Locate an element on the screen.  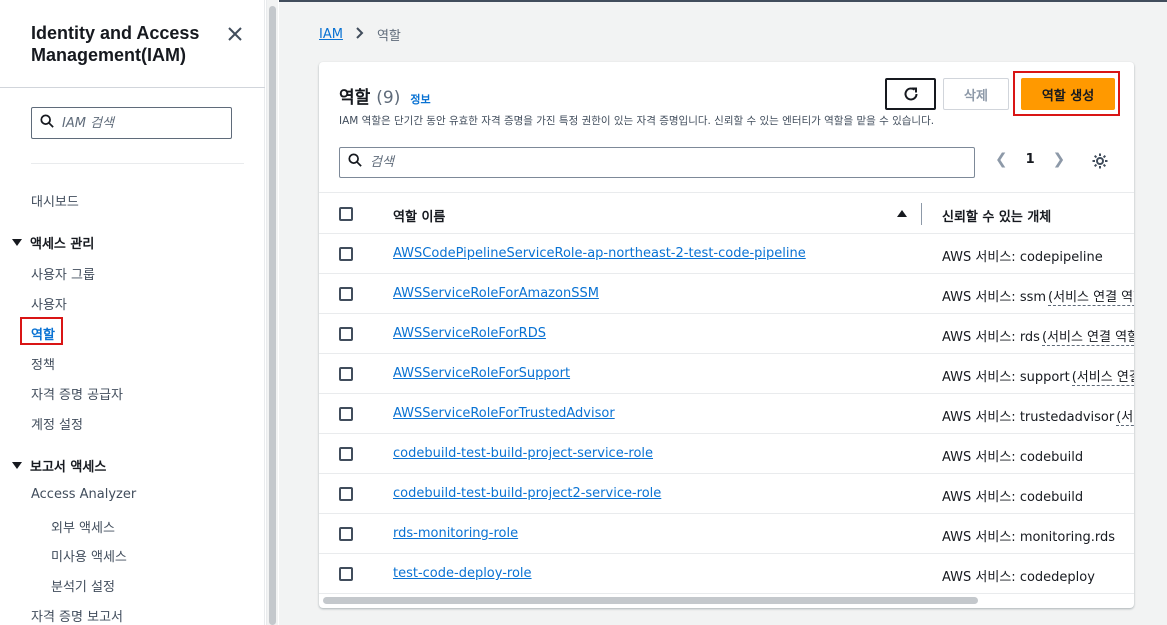
roles-search is located at coordinates (657, 162).